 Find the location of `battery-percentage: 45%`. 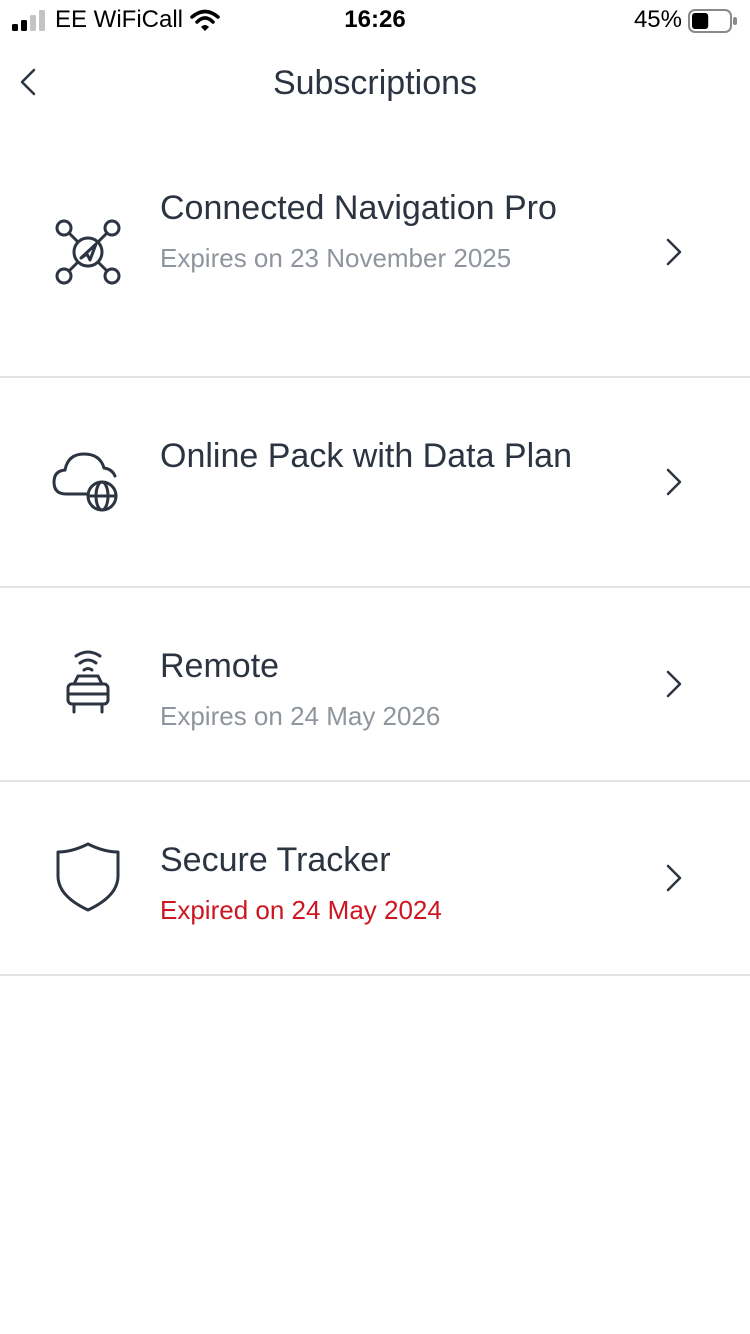

battery-percentage: 45% is located at coordinates (657, 19).